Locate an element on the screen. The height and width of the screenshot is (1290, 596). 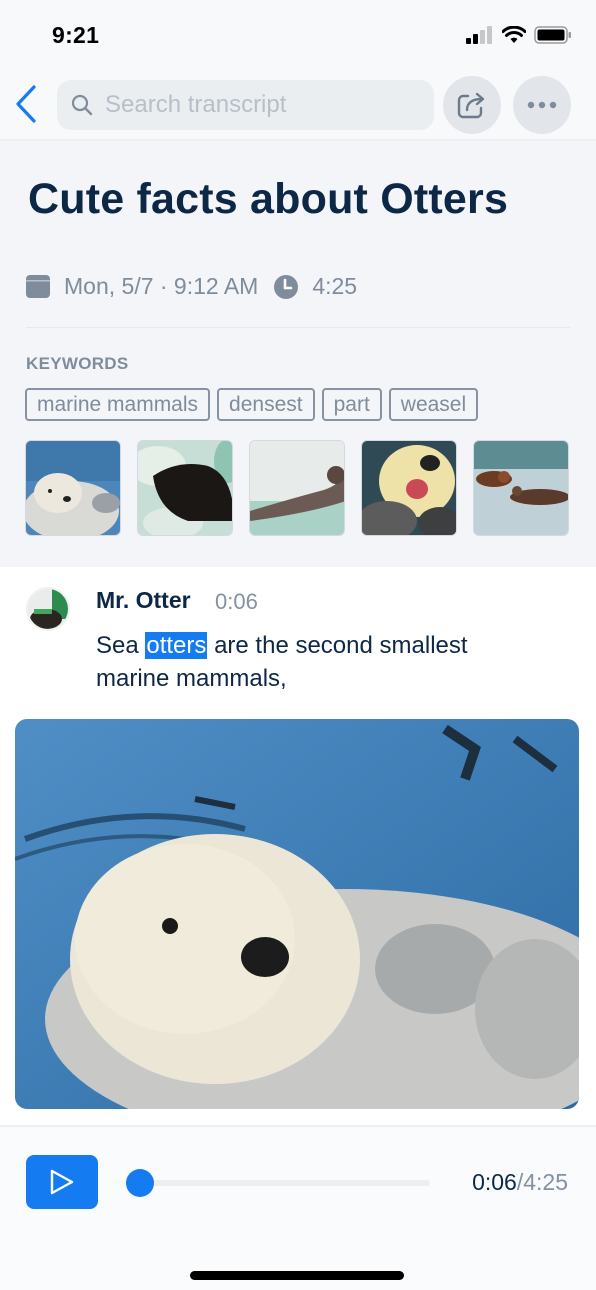
text-before: Sea is located at coordinates (121, 645).